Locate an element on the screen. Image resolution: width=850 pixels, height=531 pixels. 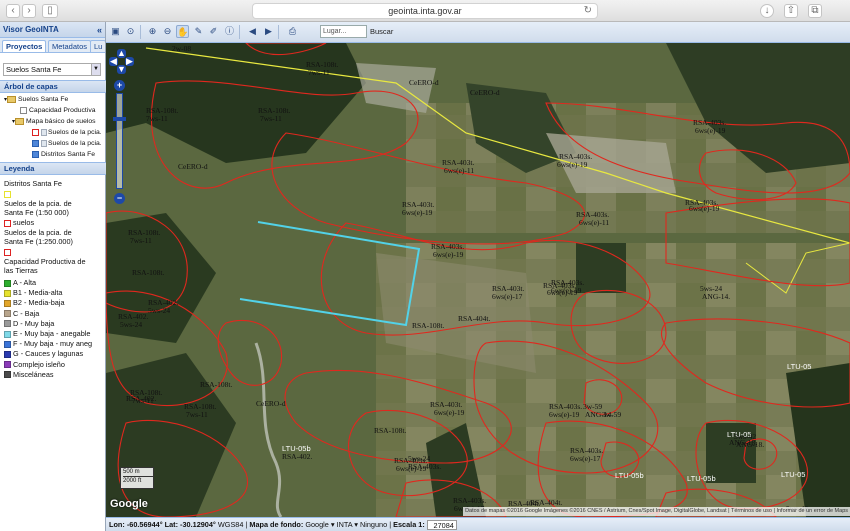
zoom-extent-icon: ⊙ is located at coordinates (130, 31).